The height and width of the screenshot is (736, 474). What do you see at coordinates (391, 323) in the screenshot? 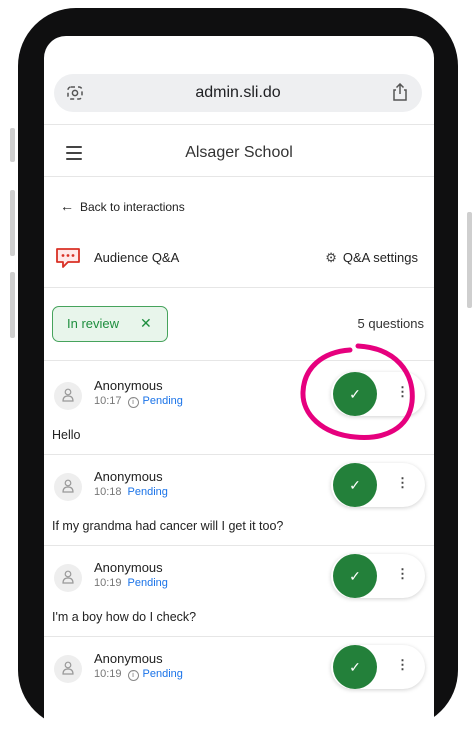
I see `question-count: 5 questions` at bounding box center [391, 323].